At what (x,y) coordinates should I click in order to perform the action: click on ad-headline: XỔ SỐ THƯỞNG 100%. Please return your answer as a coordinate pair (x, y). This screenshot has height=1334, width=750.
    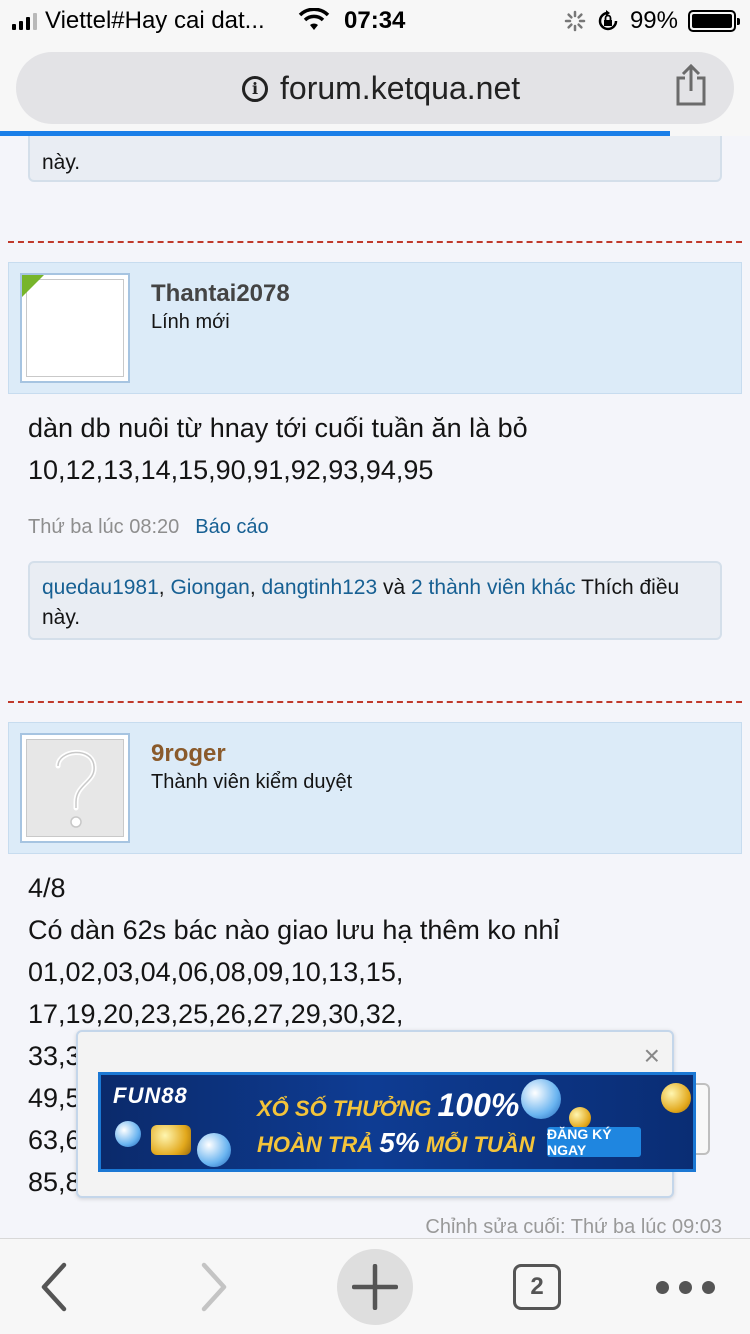
    Looking at the image, I should click on (388, 1105).